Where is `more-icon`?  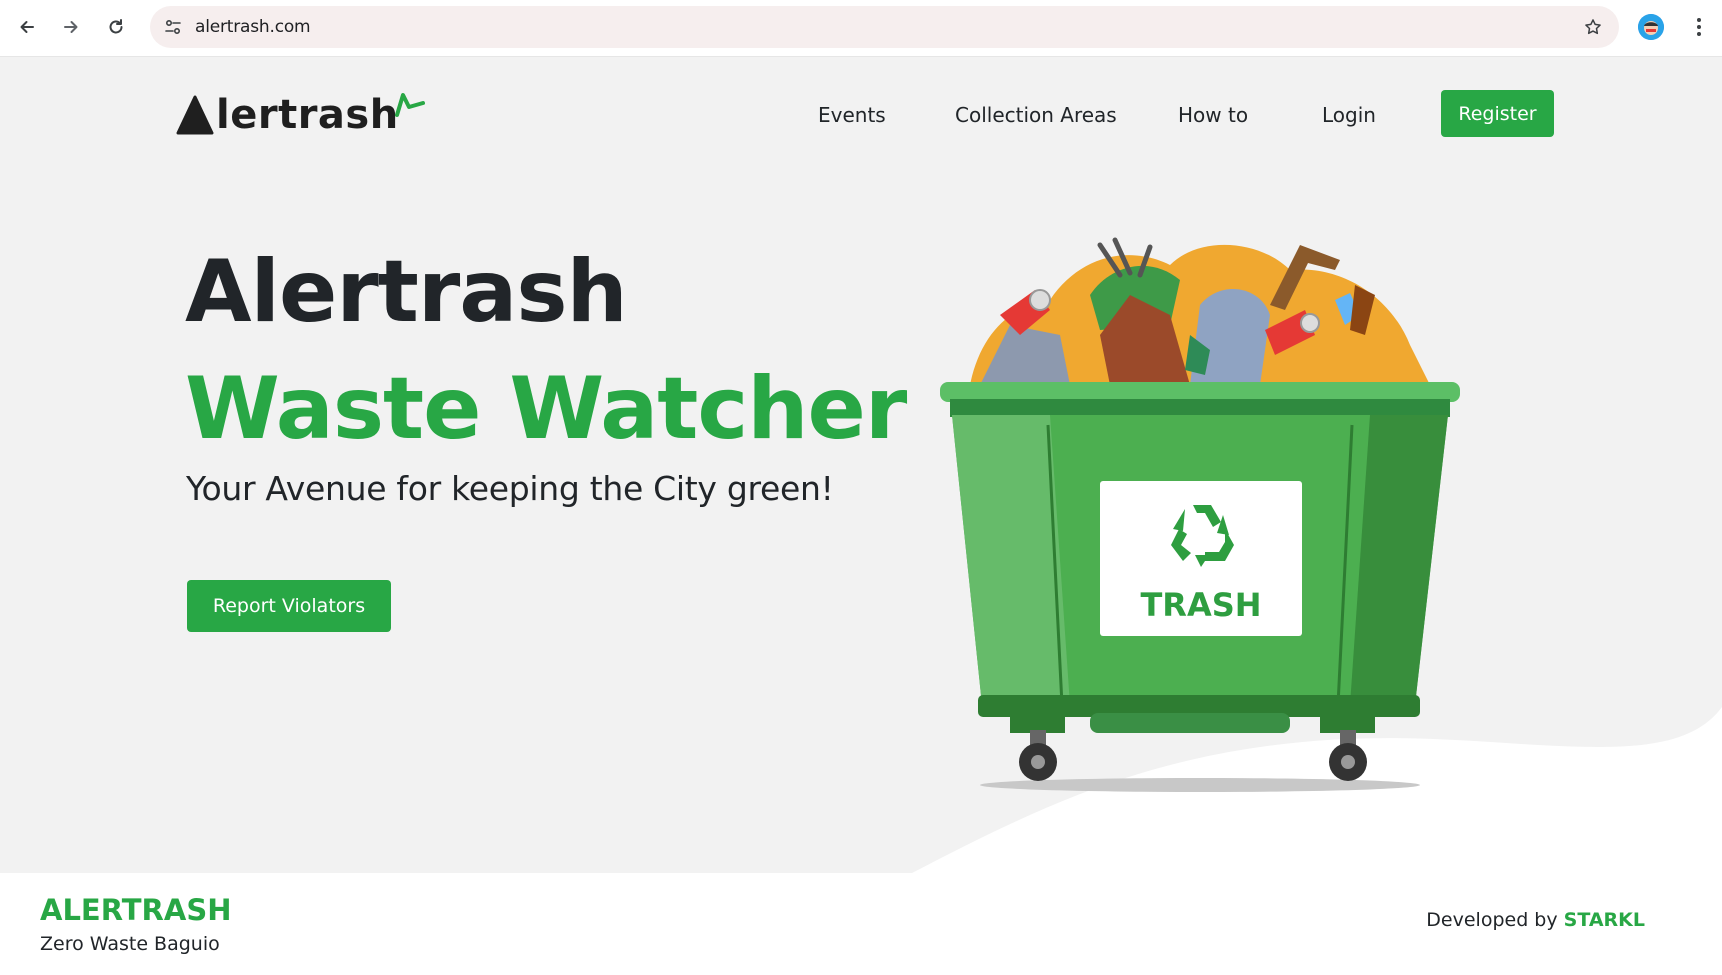 more-icon is located at coordinates (1699, 27).